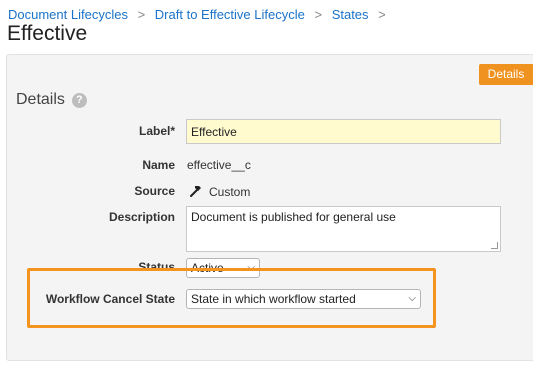 This screenshot has width=533, height=369. I want to click on label-field-label: Label*, so click(156, 131).